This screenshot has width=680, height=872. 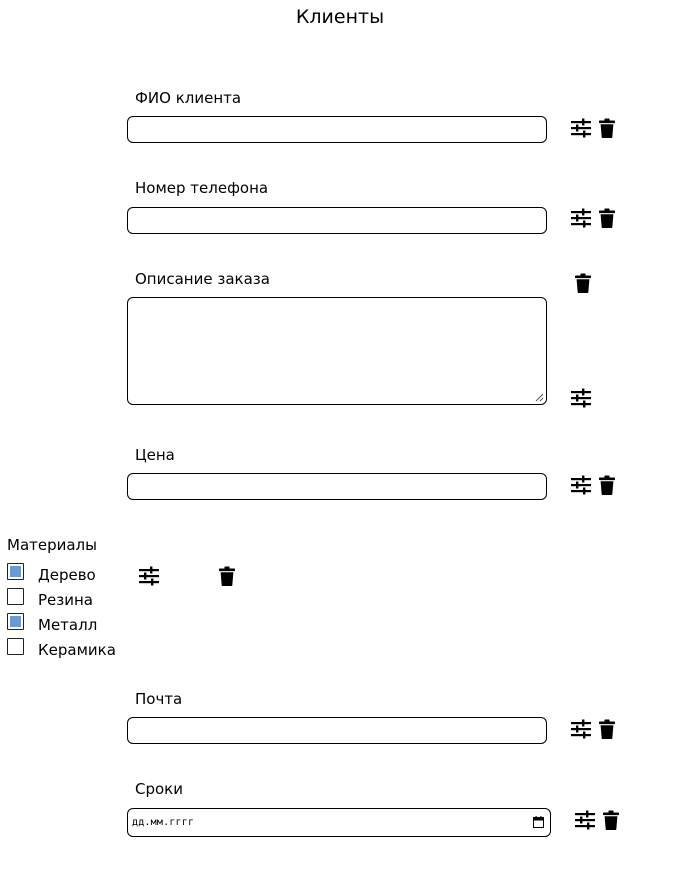 I want to click on checkbox-wood-label: Дерево, so click(x=67, y=575).